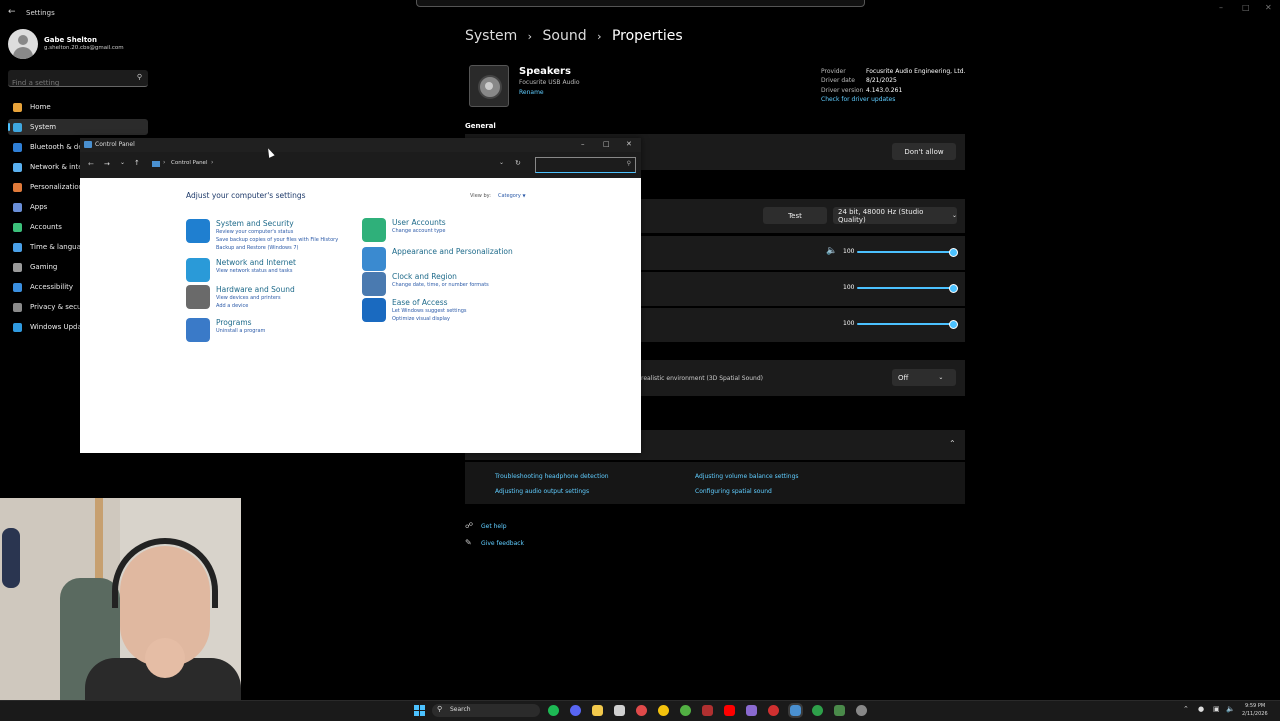 This screenshot has width=1280, height=721. Describe the element at coordinates (552, 476) in the screenshot. I see `link-troubleshooting-headphone: Troubleshooting headphone detection` at that location.